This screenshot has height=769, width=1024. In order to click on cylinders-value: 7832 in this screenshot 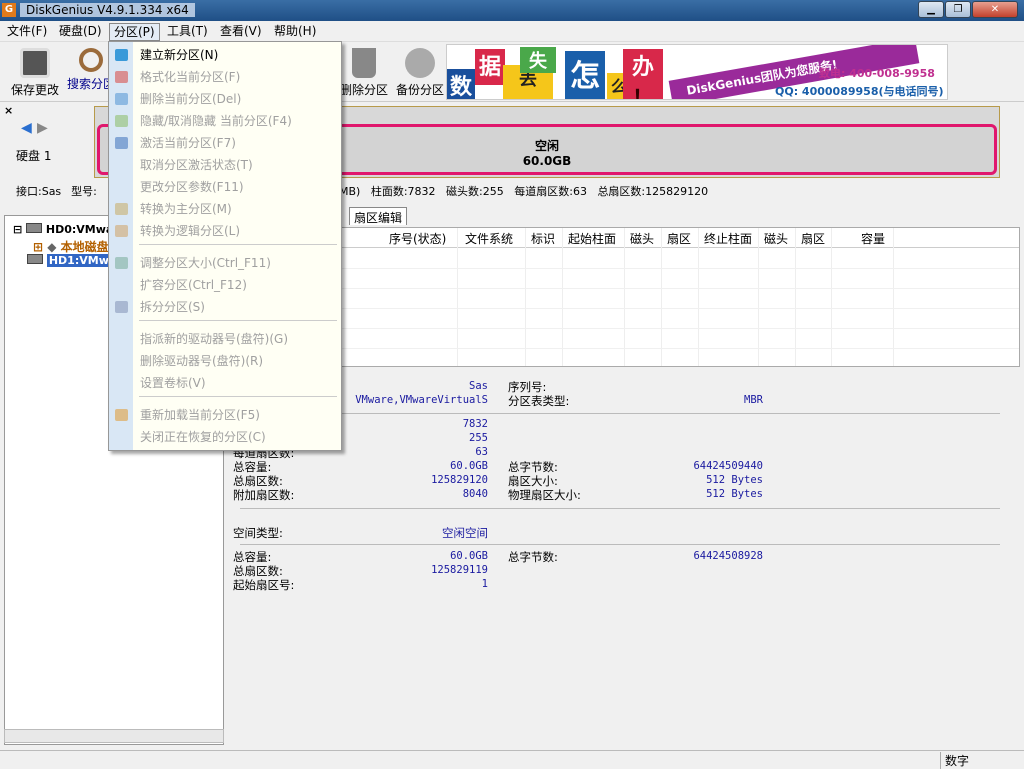, I will do `click(475, 424)`.